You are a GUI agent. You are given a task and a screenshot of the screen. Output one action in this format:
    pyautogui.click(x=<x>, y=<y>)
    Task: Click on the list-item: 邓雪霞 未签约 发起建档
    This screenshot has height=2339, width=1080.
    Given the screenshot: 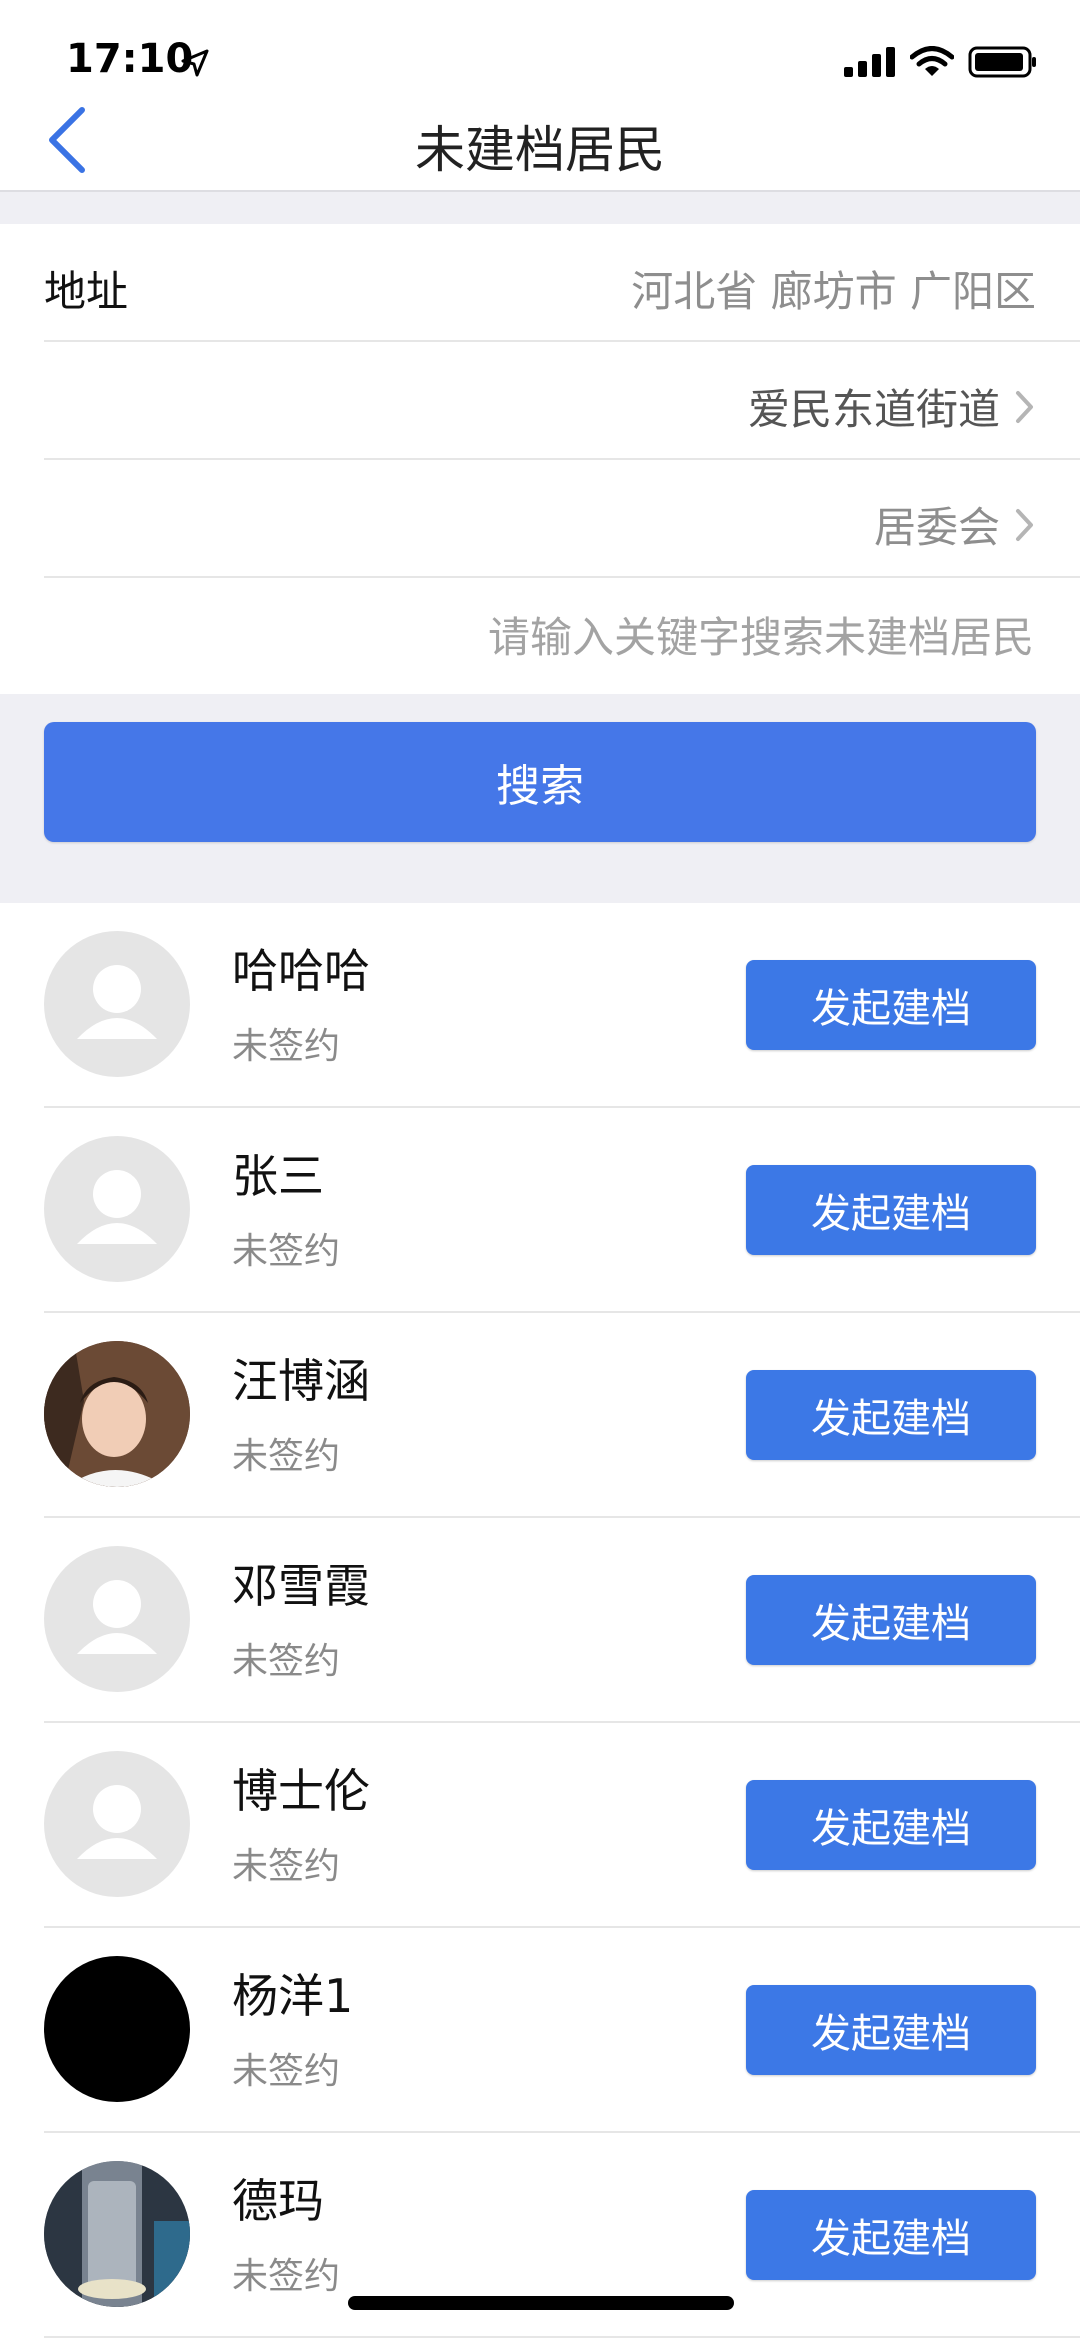 What is the action you would take?
    pyautogui.click(x=540, y=1620)
    